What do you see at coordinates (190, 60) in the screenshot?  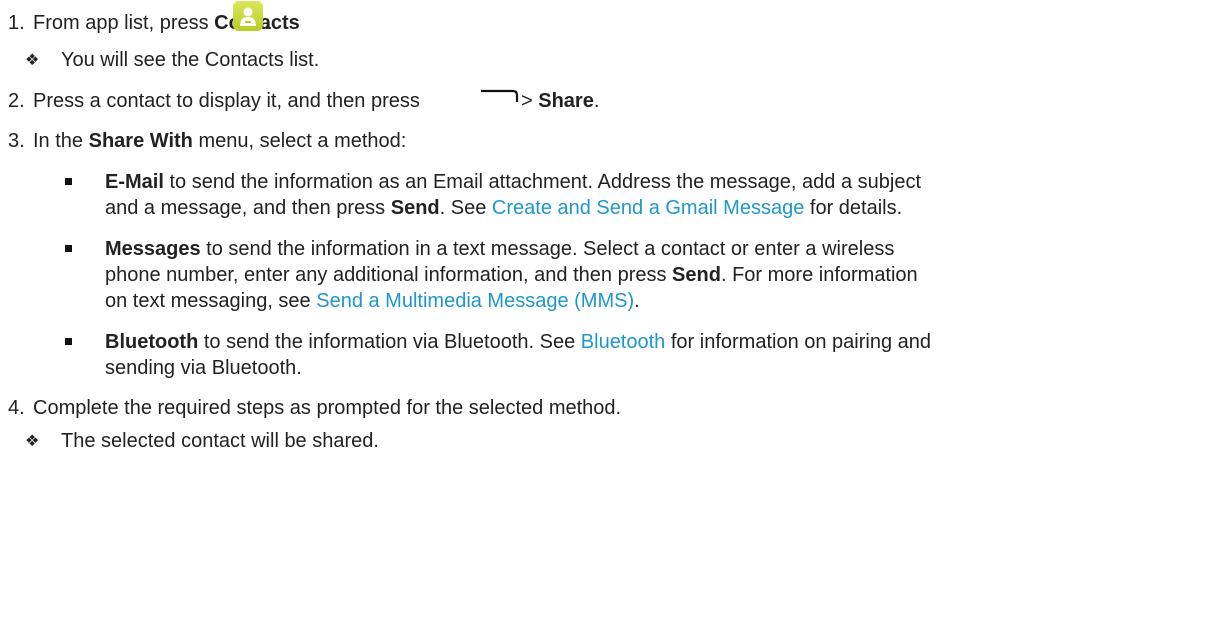 I see `note-contacts-list: You will see the Contacts list.` at bounding box center [190, 60].